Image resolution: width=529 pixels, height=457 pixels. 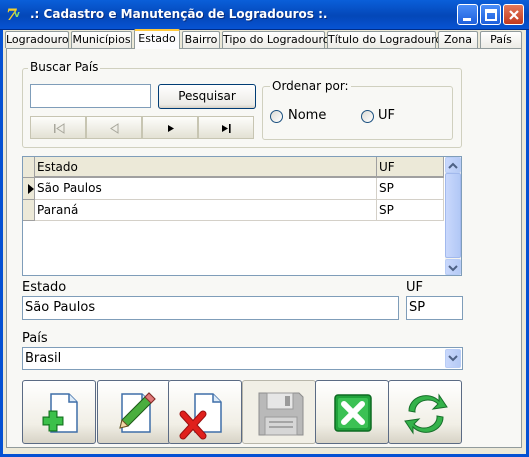 I want to click on svg-text: v, so click(x=17, y=15).